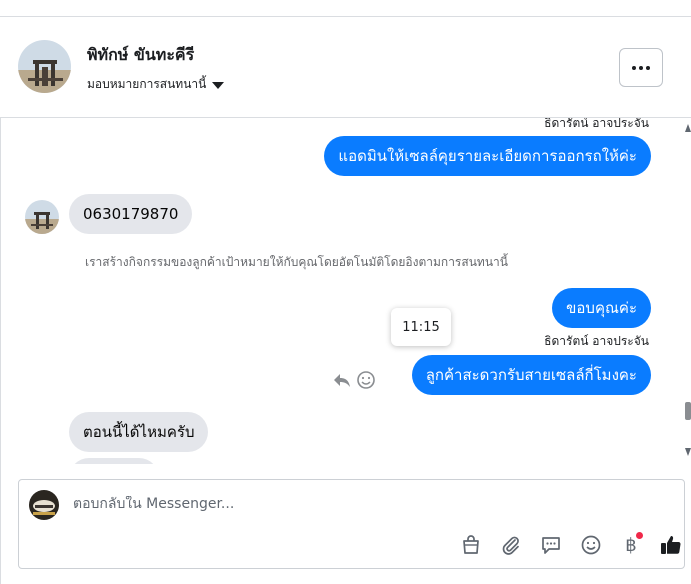 This screenshot has width=691, height=584. What do you see at coordinates (531, 375) in the screenshot?
I see `outgoing-message: ลูกค้าสะดวกรับสายเซลล์กี่โมงคะ` at bounding box center [531, 375].